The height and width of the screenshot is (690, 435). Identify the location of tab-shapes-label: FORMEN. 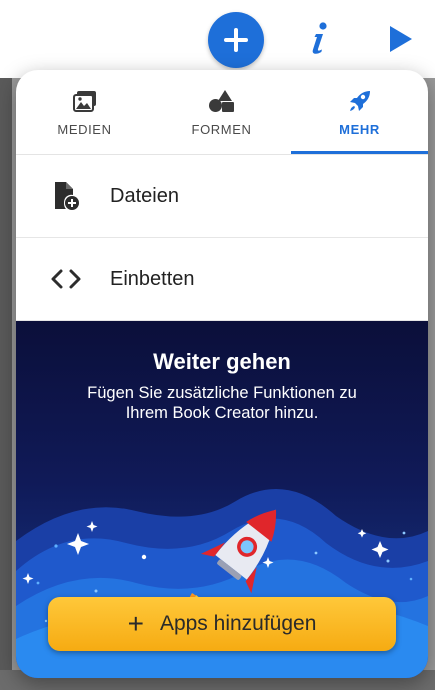
(221, 129).